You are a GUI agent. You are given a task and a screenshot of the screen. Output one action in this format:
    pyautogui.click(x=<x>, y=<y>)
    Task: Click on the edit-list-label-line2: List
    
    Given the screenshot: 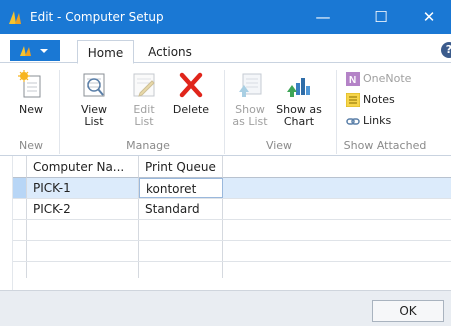 What is the action you would take?
    pyautogui.click(x=144, y=121)
    